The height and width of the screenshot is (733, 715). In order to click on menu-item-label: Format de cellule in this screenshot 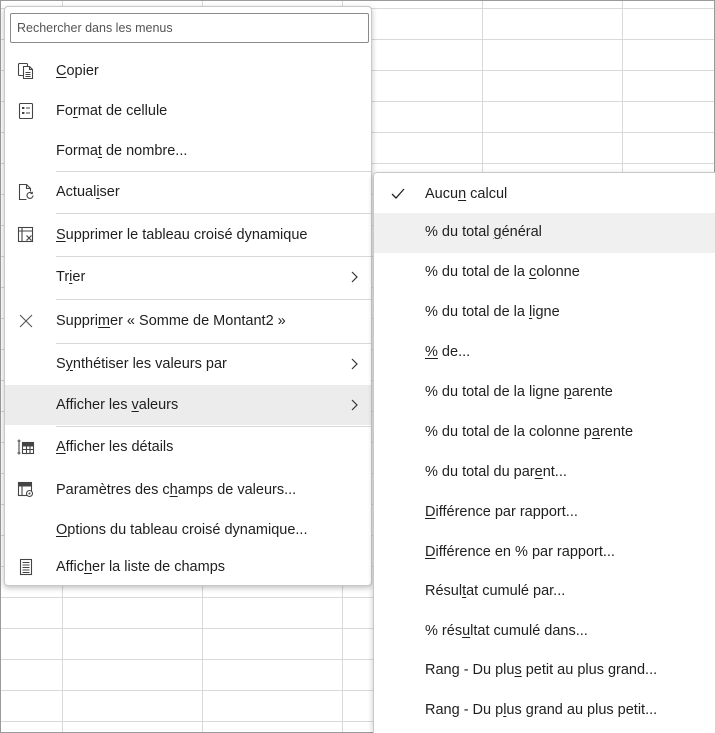, I will do `click(112, 111)`.